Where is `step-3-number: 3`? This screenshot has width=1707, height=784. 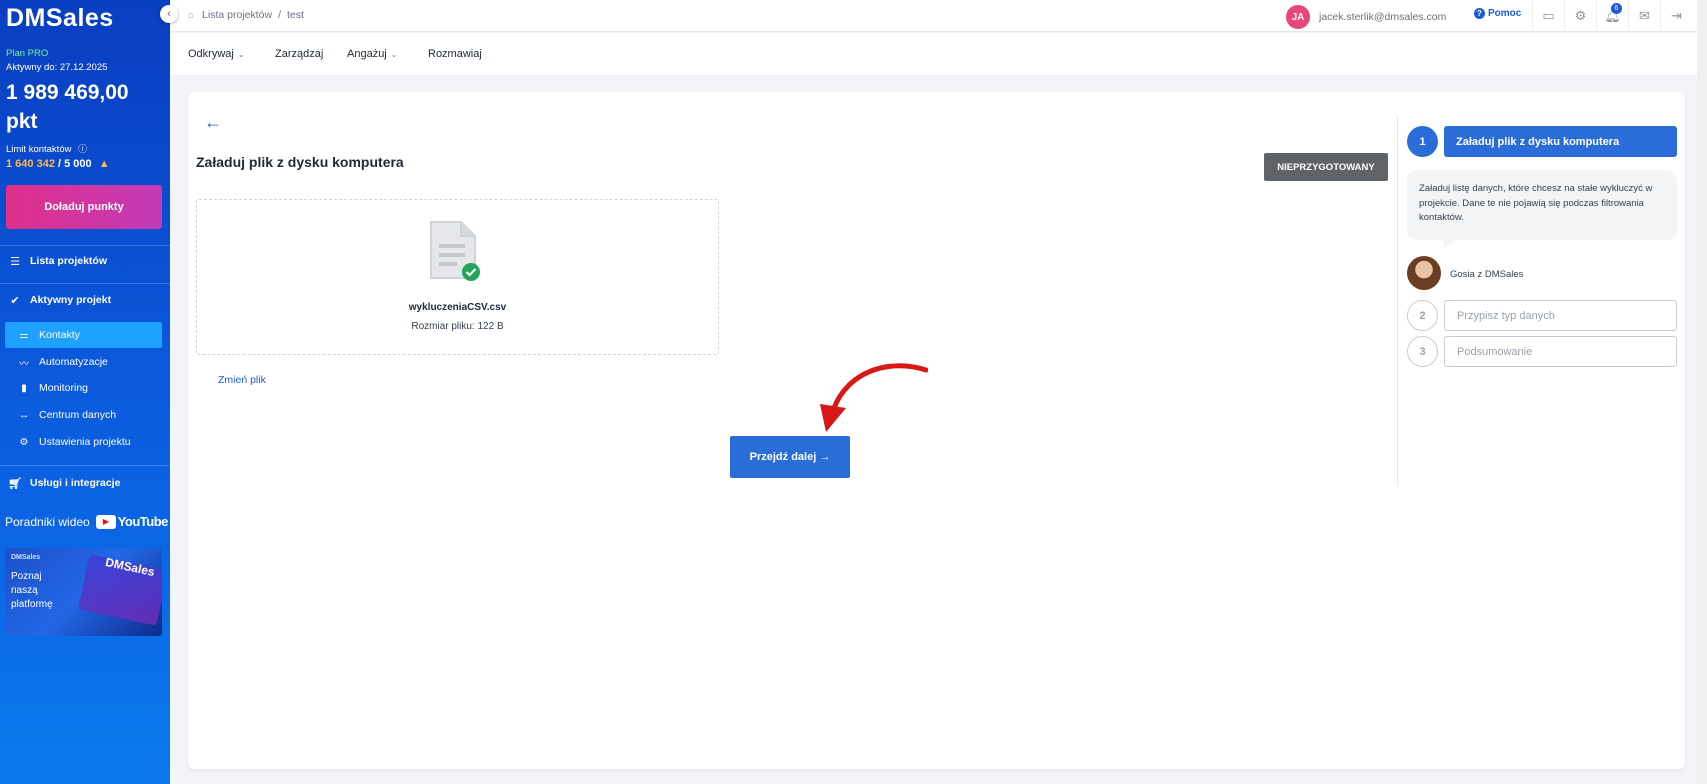
step-3-number: 3 is located at coordinates (1422, 351).